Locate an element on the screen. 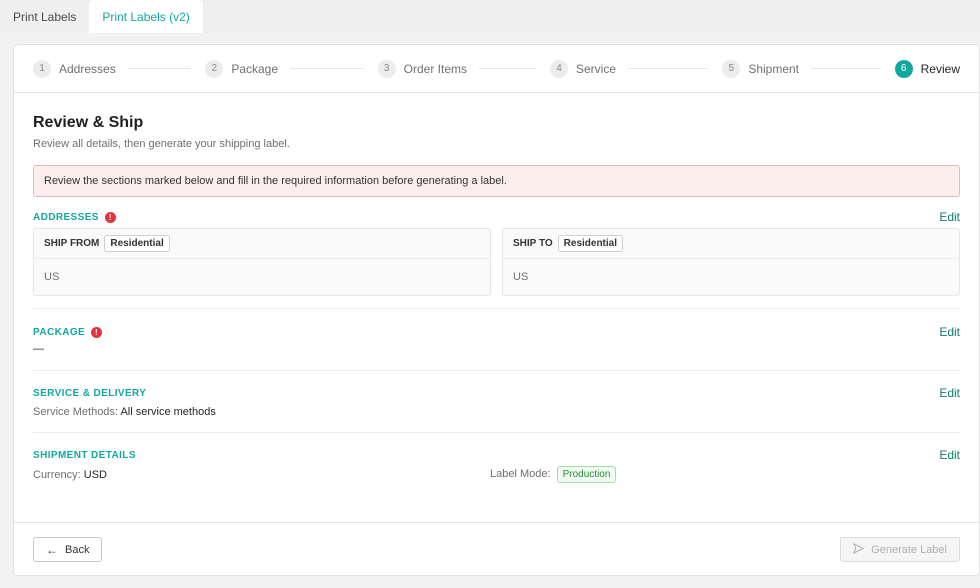  ship-from-value: US is located at coordinates (52, 277).